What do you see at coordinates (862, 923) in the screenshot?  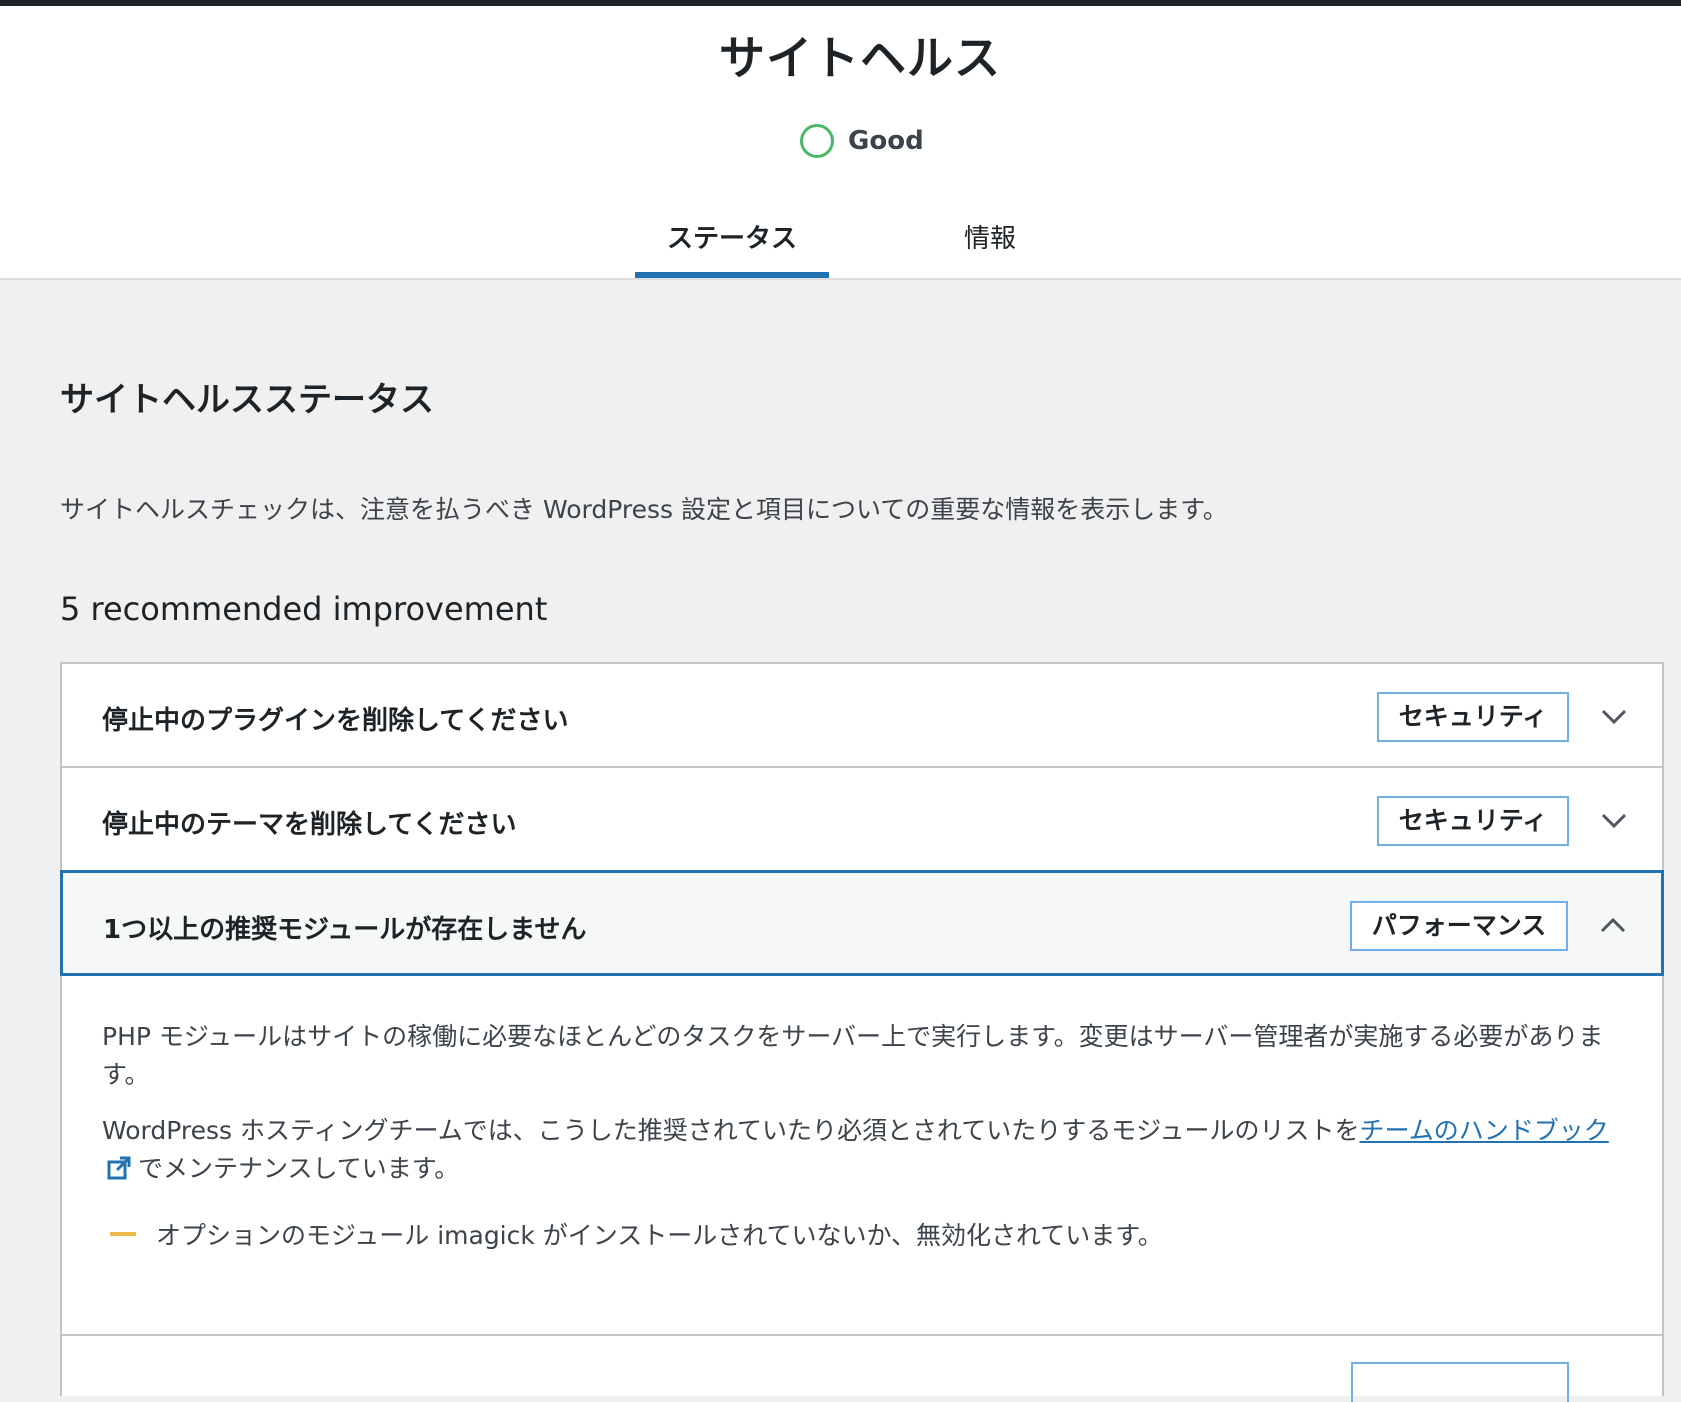 I see `accordion-item-php-modules: 1つ以上の推奨モジュールが存在しません パフォーマンス` at bounding box center [862, 923].